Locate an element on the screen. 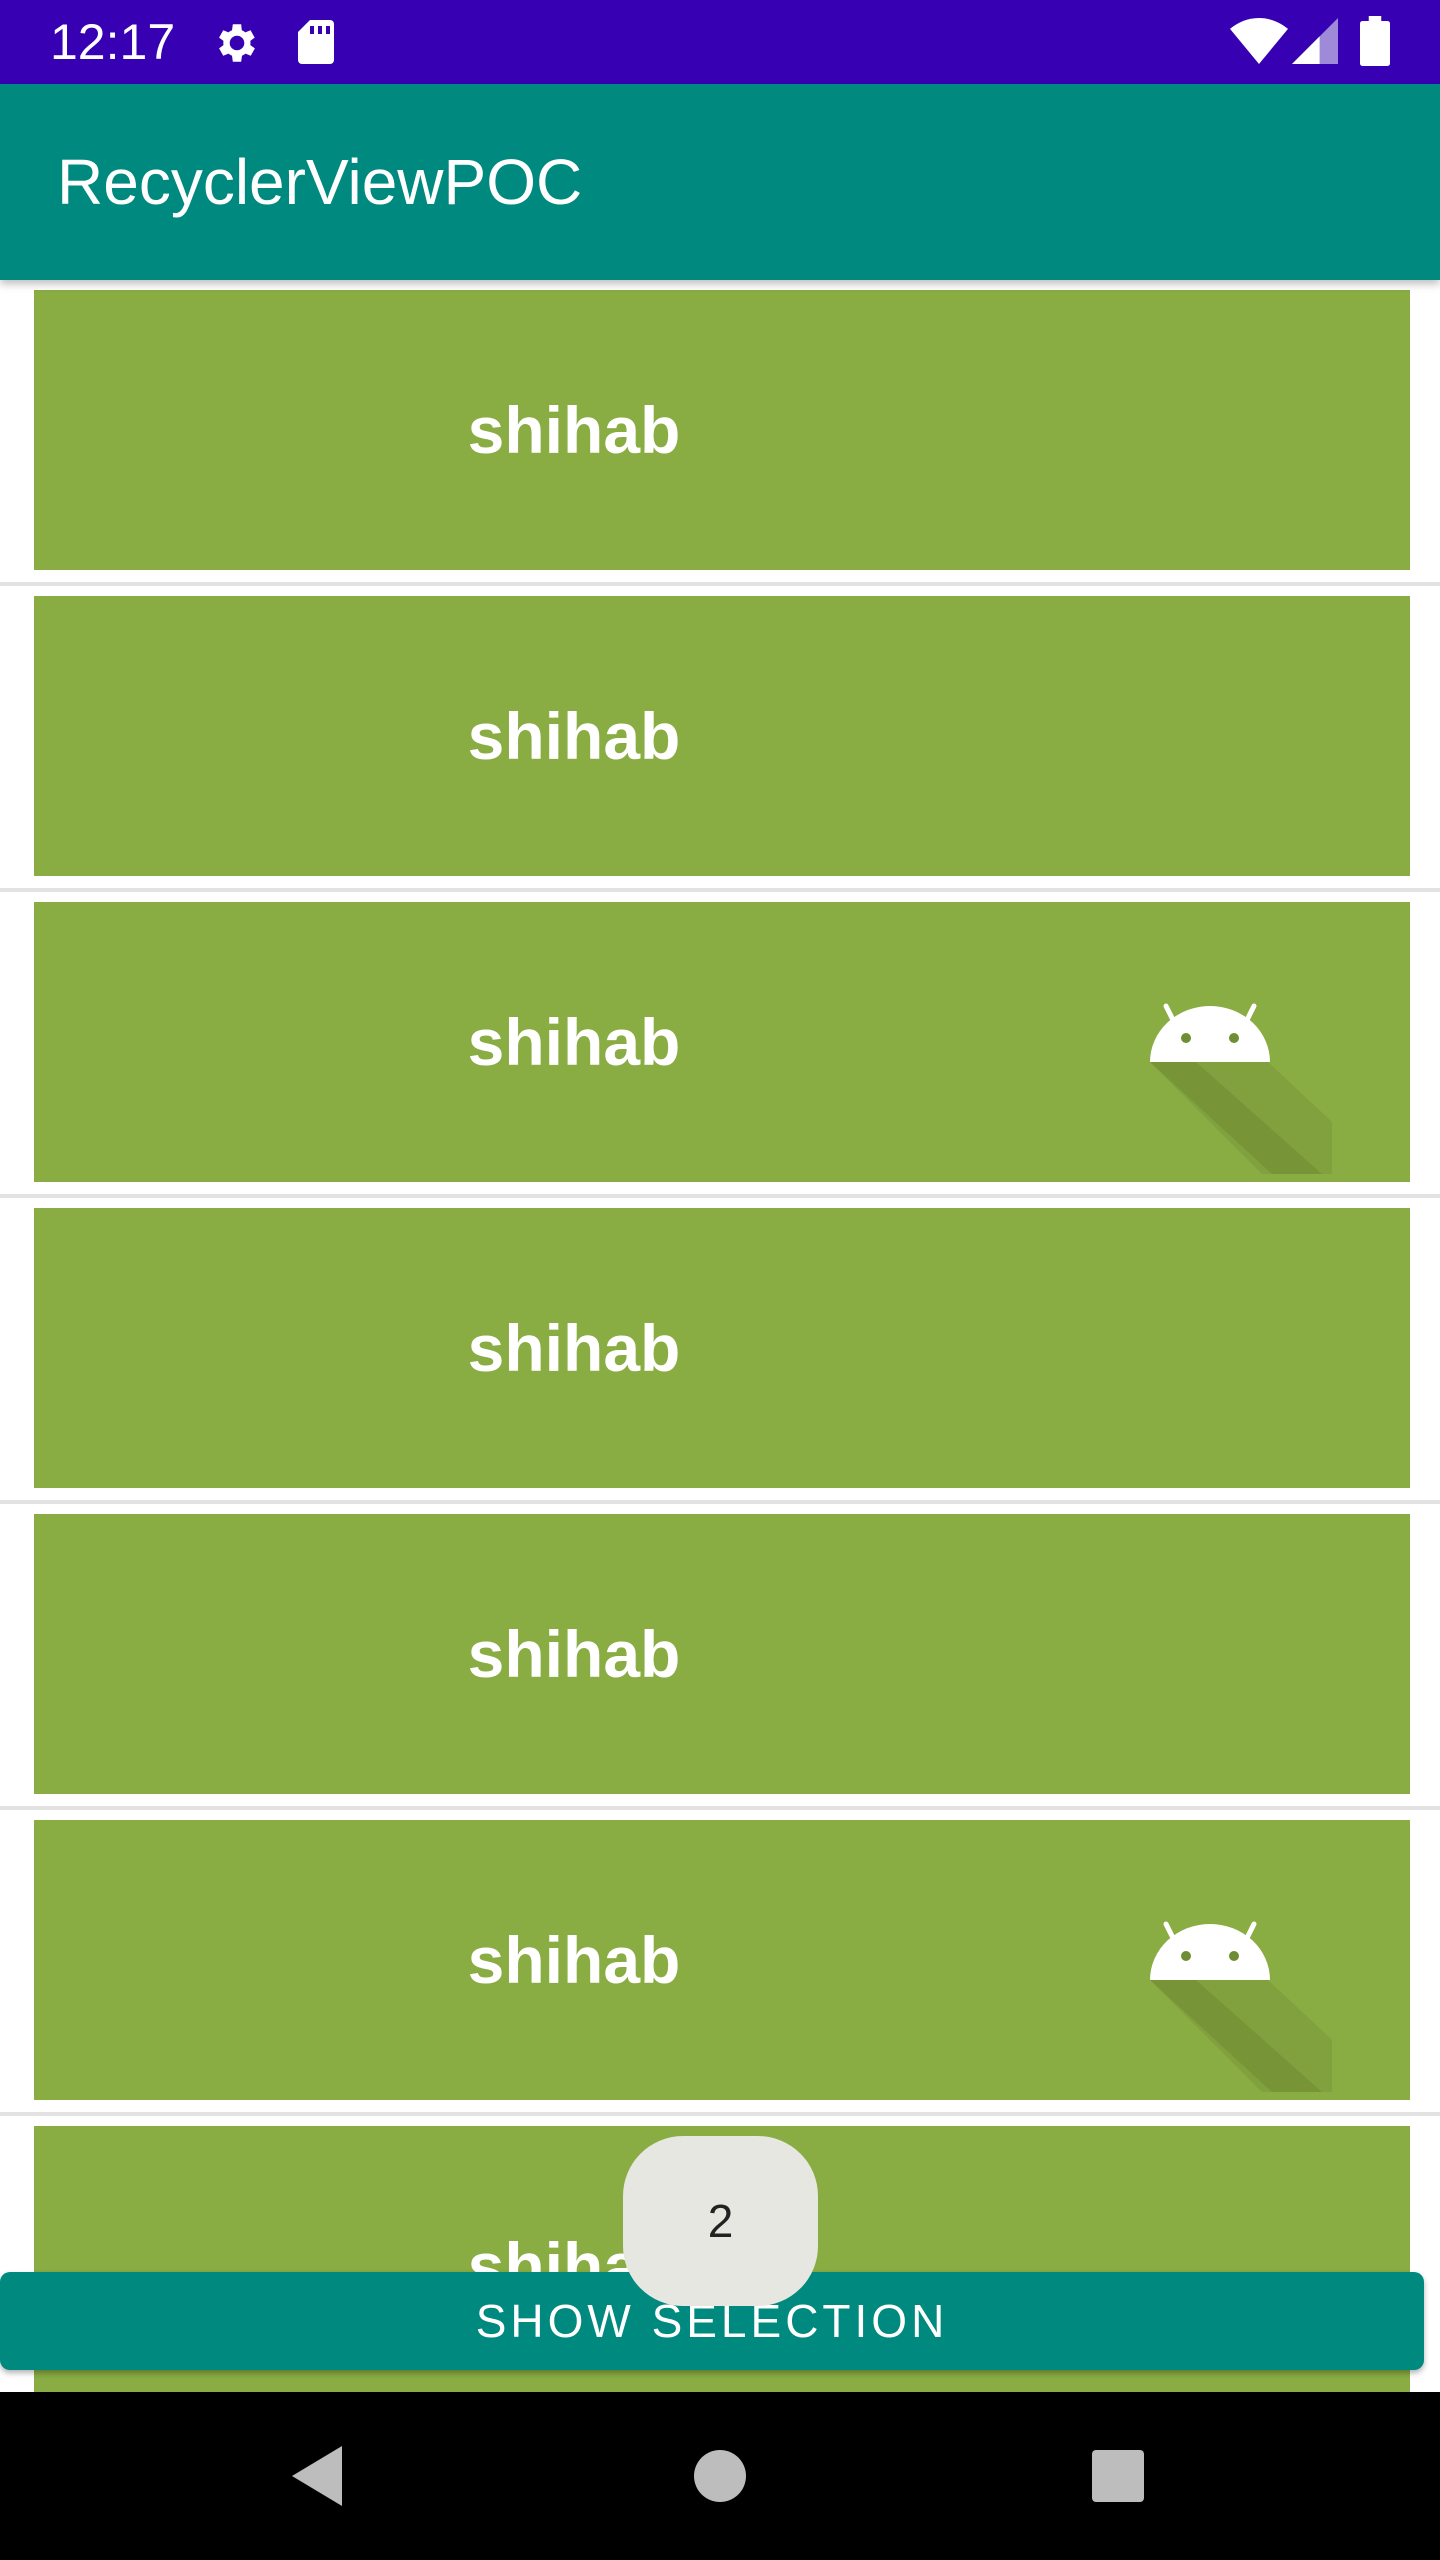 The height and width of the screenshot is (2560, 1440). app-bar: RecyclerViewPOC is located at coordinates (720, 182).